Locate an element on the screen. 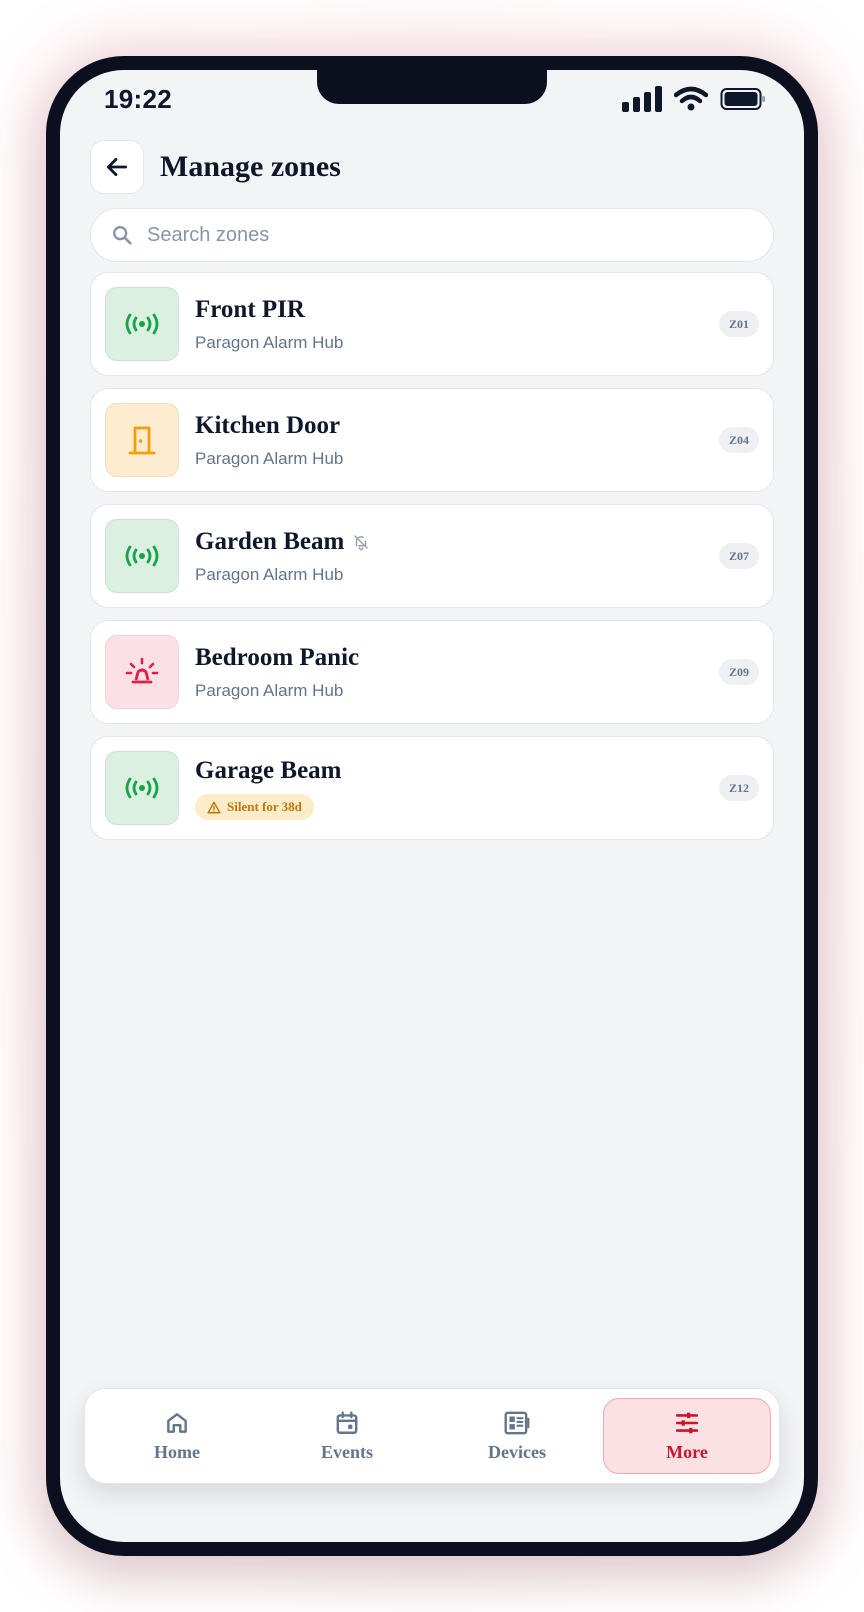 This screenshot has width=864, height=1612. bell-off-icon is located at coordinates (361, 543).